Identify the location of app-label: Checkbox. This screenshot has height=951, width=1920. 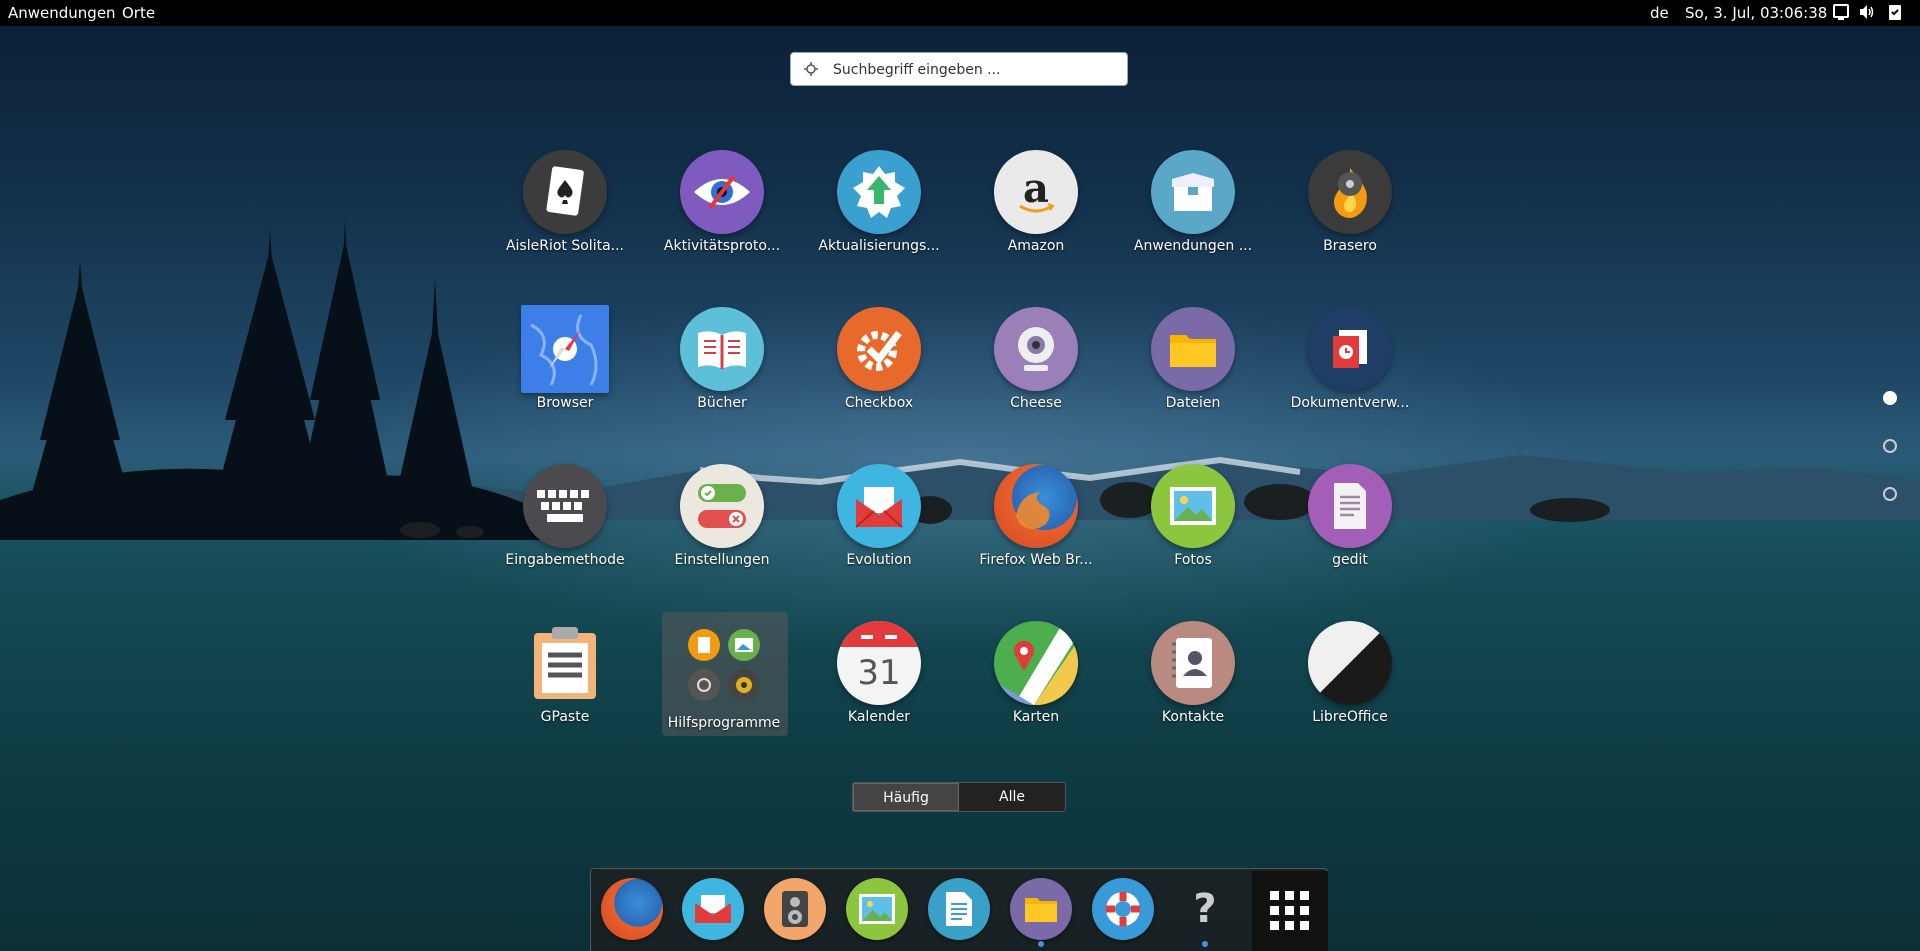
(879, 403).